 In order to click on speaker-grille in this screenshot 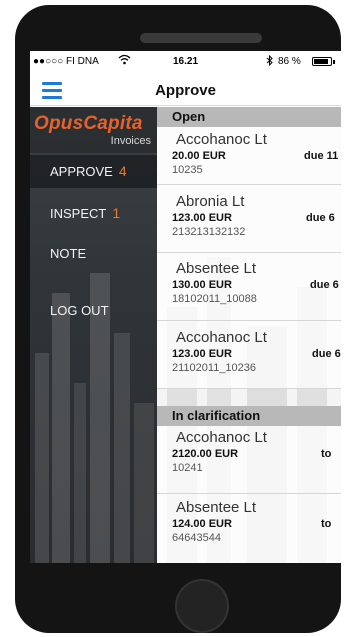, I will do `click(201, 38)`.